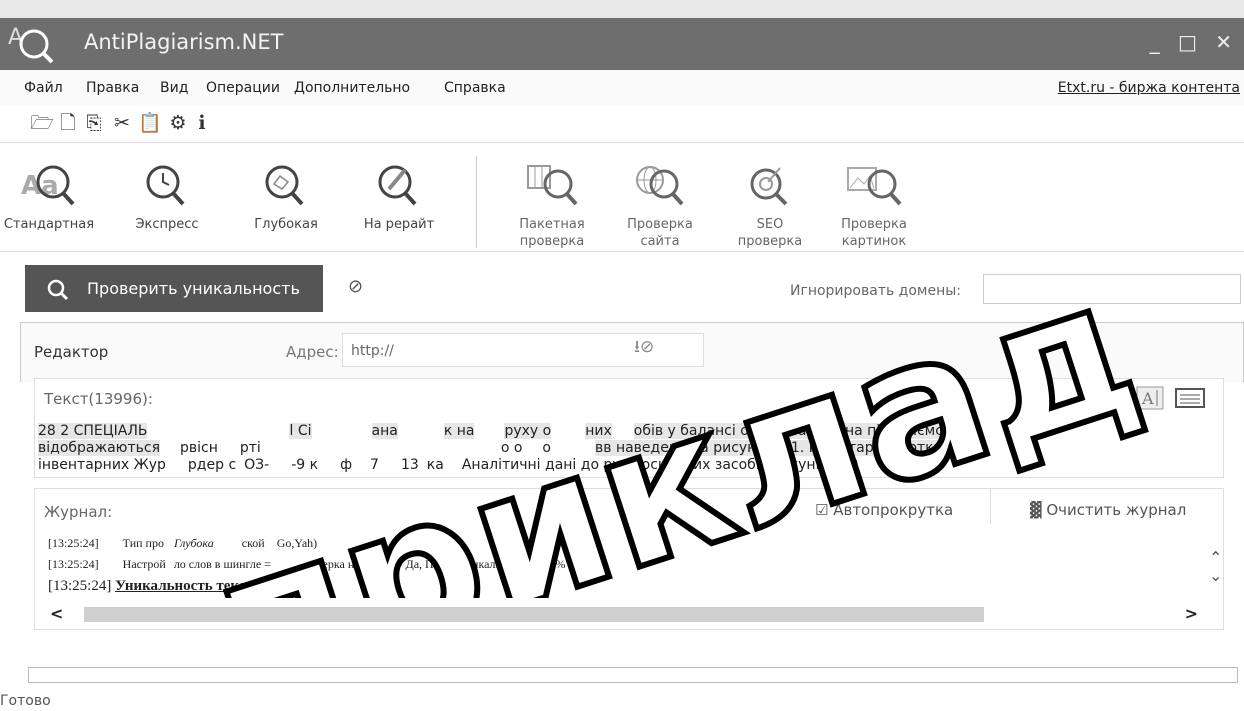 The height and width of the screenshot is (711, 1244). Describe the element at coordinates (165, 185) in the screenshot. I see `express-clock-icon` at that location.